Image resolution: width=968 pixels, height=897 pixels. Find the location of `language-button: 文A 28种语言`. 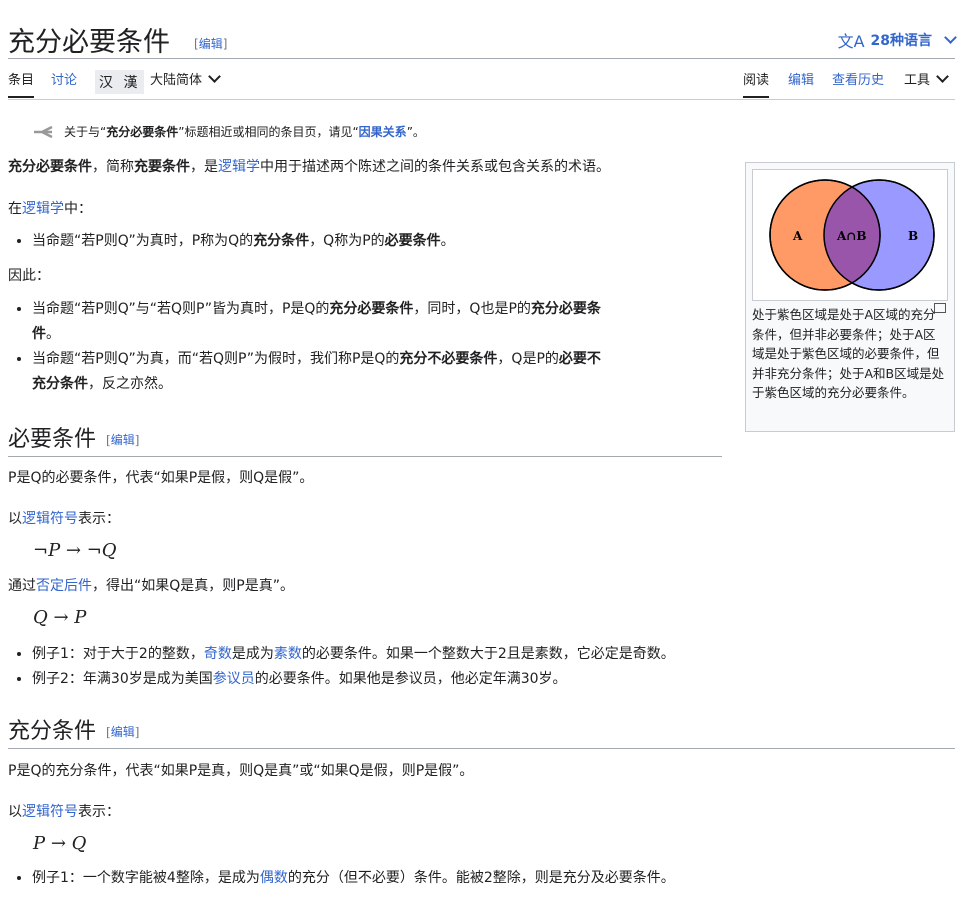

language-button: 文A 28种语言 is located at coordinates (897, 40).